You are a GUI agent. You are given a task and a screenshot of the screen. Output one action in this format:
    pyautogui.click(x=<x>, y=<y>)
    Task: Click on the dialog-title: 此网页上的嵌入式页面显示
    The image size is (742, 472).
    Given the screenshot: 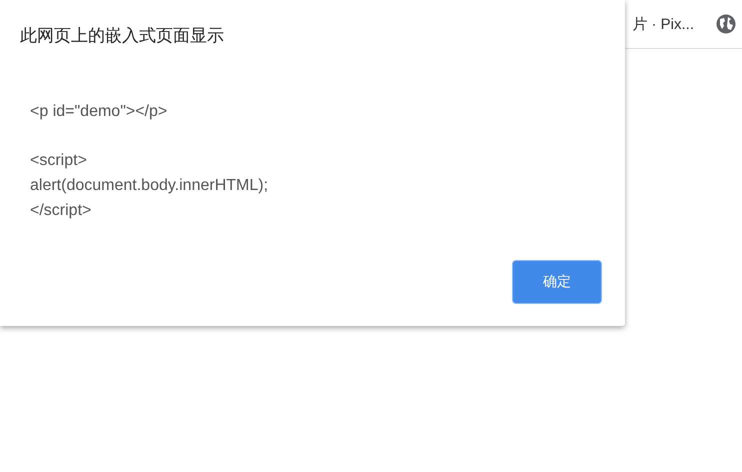 What is the action you would take?
    pyautogui.click(x=122, y=36)
    